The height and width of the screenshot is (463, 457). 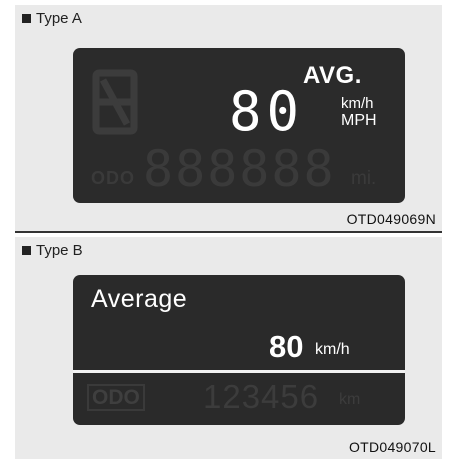 I want to click on type-b-label: Type B, so click(x=52, y=250).